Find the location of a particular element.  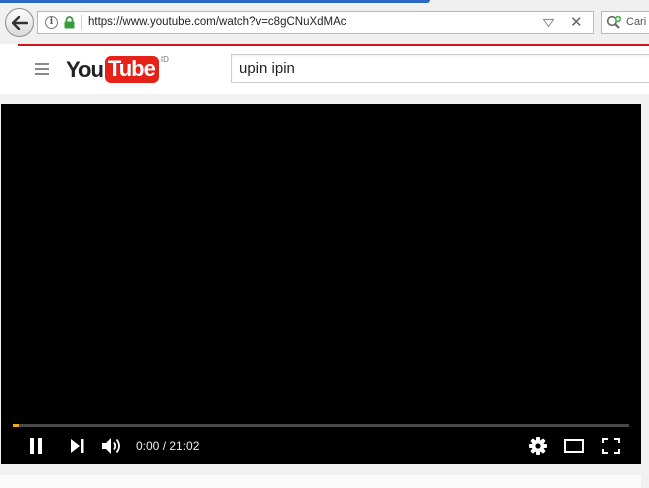

settings-button is located at coordinates (538, 446).